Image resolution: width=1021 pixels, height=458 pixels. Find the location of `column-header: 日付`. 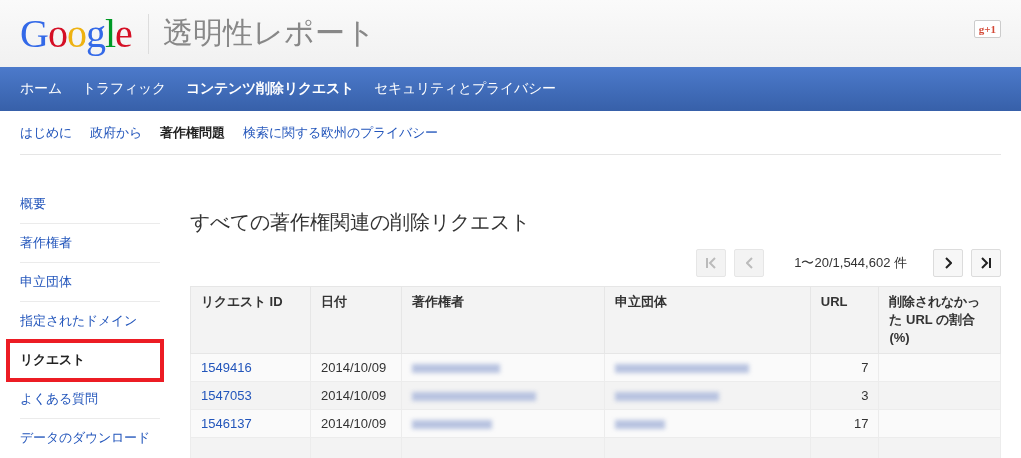

column-header: 日付 is located at coordinates (356, 320).